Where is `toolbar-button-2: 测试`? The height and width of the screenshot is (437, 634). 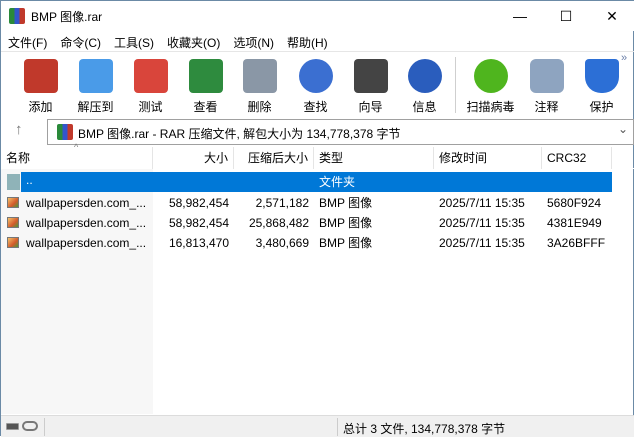 toolbar-button-2: 测试 is located at coordinates (150, 86).